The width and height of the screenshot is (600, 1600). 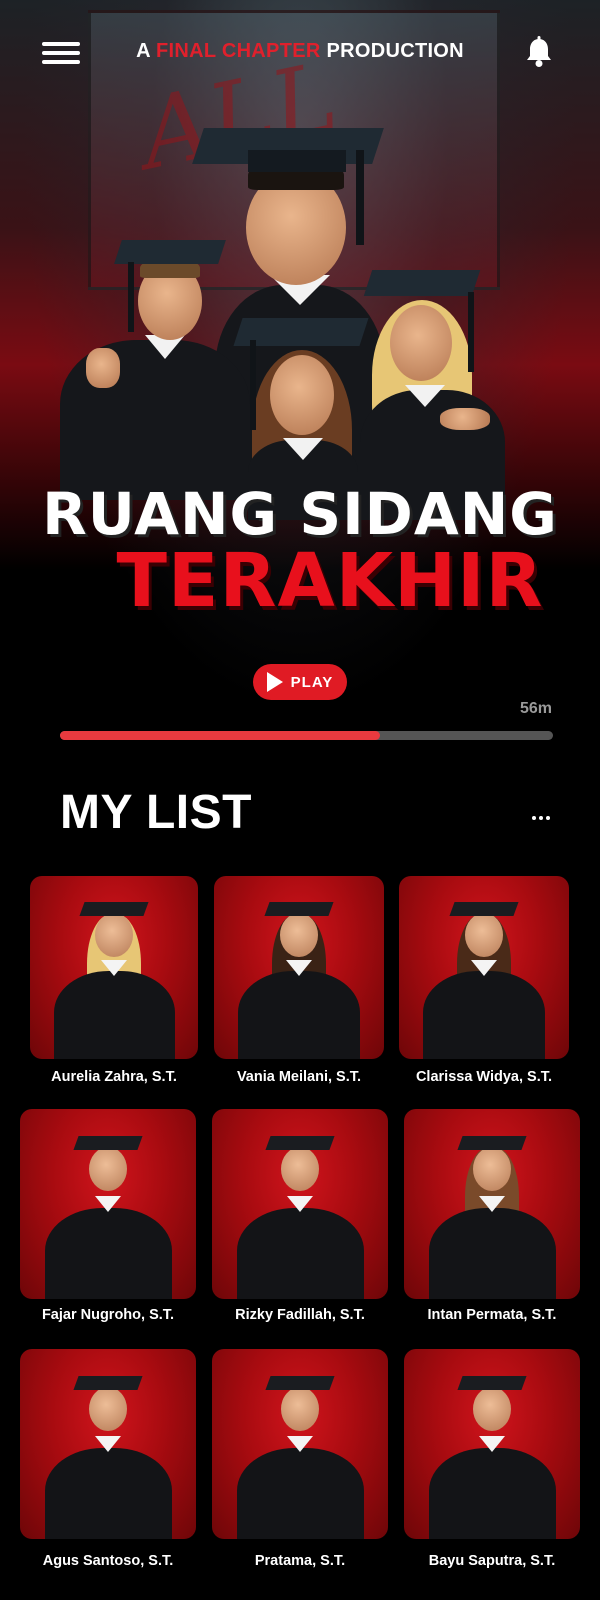 I want to click on movie-title-line2: TERAKHIR, so click(x=330, y=581).